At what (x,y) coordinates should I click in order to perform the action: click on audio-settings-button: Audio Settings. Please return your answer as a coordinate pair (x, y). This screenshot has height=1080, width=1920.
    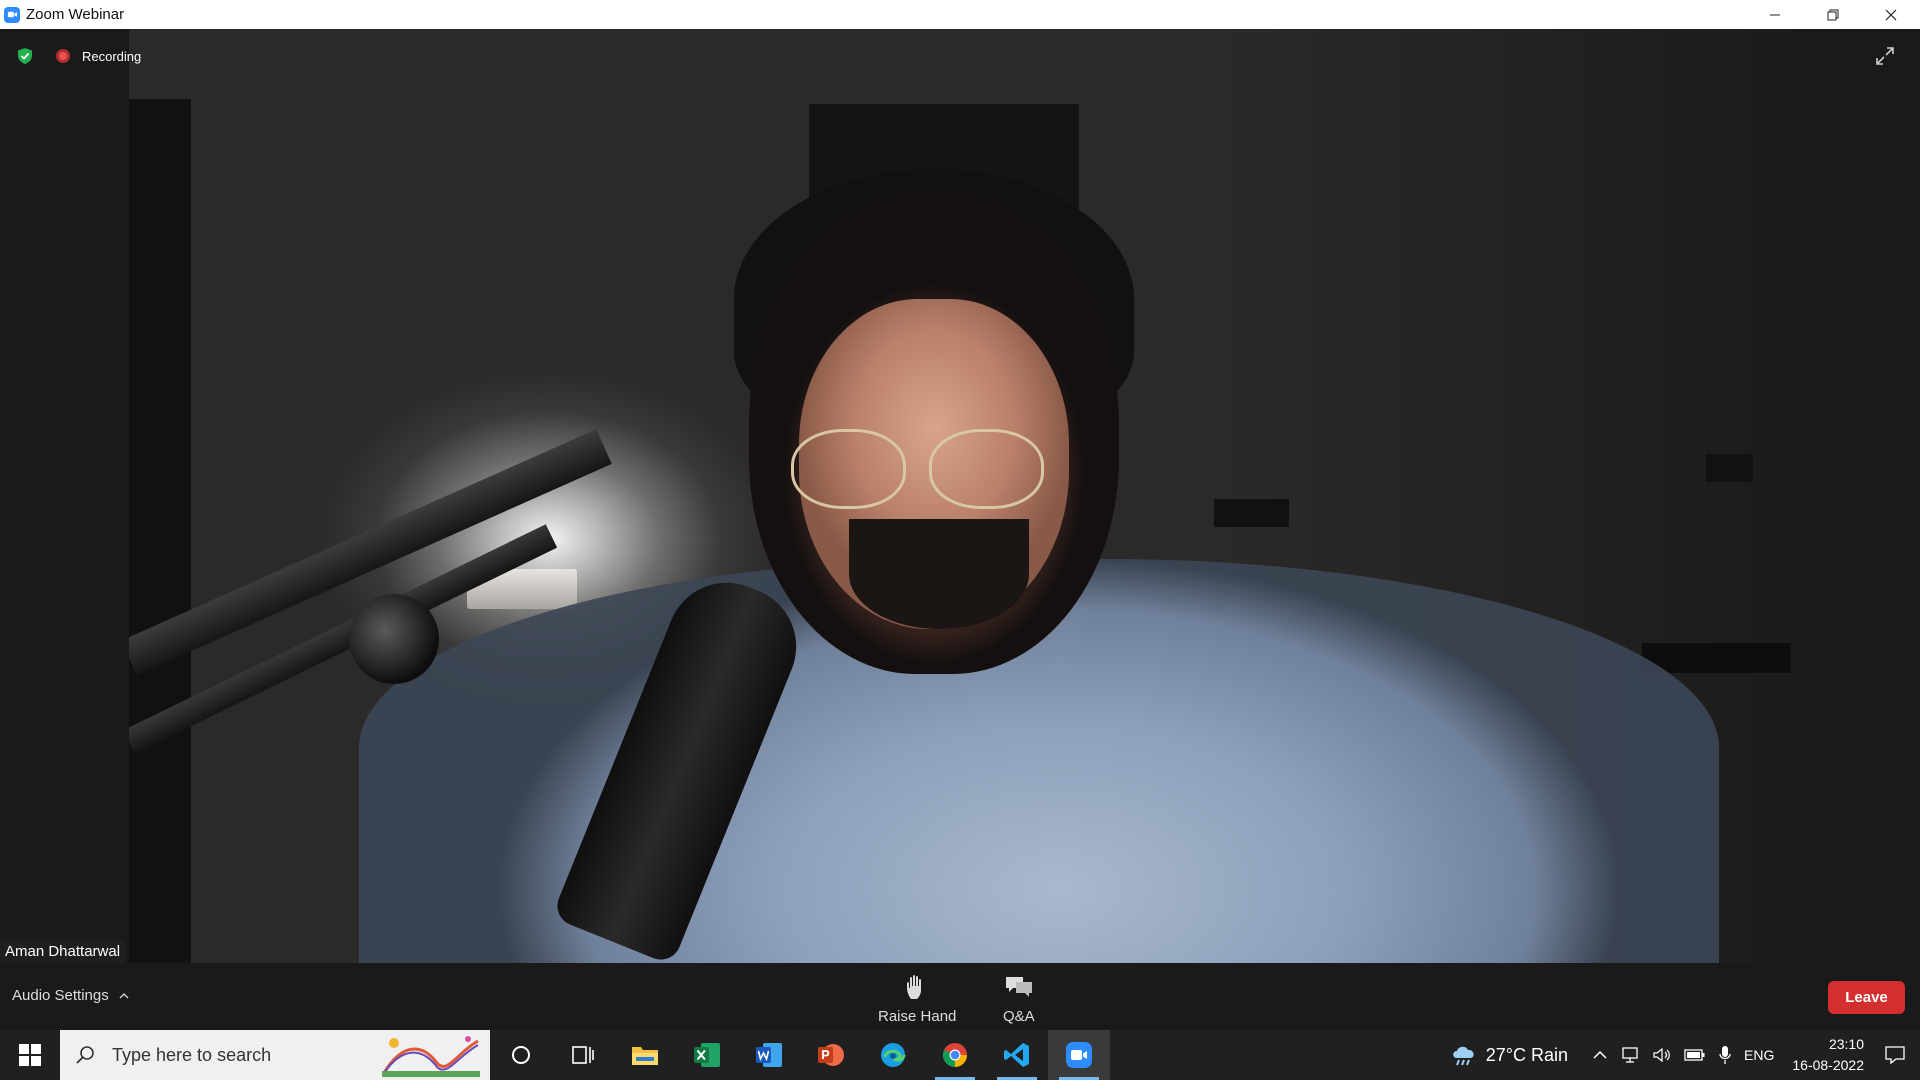
    Looking at the image, I should click on (70, 995).